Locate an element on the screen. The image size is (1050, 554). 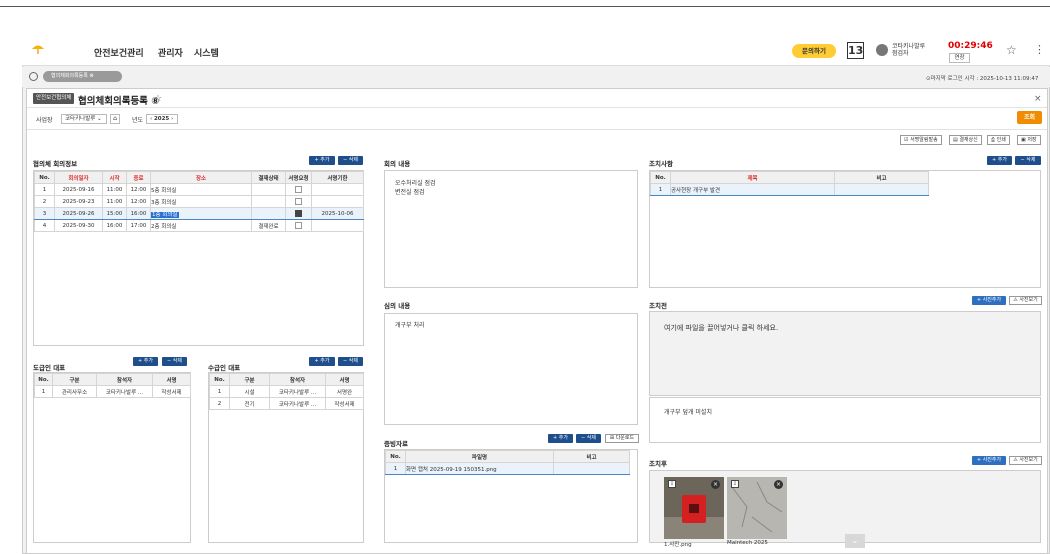
more-menu-icon: ⋮ is located at coordinates (1039, 49).